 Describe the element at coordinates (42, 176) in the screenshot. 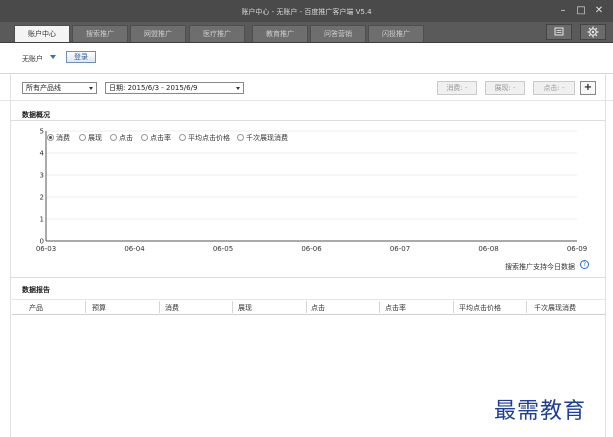

I see `y-tick-label: 3` at that location.